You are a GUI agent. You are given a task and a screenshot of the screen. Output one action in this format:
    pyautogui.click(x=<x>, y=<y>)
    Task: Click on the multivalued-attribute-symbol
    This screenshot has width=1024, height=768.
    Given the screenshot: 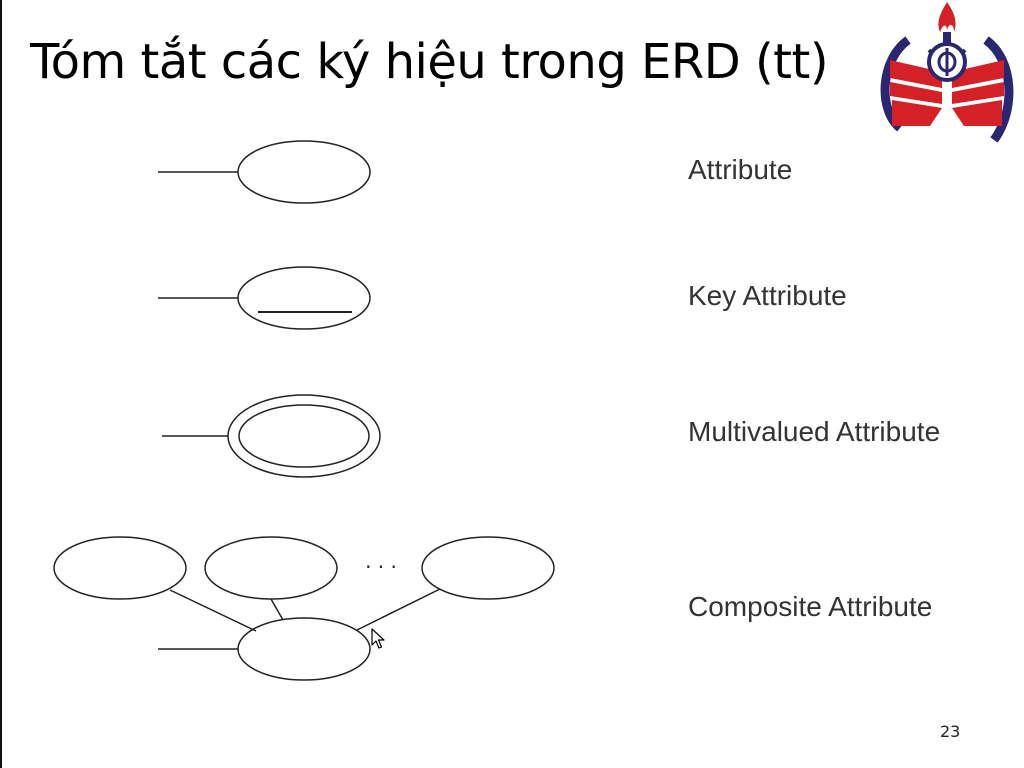 What is the action you would take?
    pyautogui.click(x=271, y=436)
    